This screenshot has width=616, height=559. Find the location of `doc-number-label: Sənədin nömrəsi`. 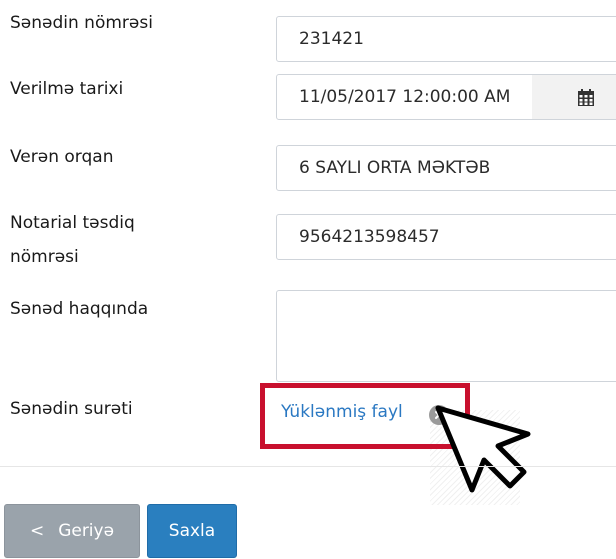

doc-number-label: Sənədin nömrəsi is located at coordinates (81, 23).